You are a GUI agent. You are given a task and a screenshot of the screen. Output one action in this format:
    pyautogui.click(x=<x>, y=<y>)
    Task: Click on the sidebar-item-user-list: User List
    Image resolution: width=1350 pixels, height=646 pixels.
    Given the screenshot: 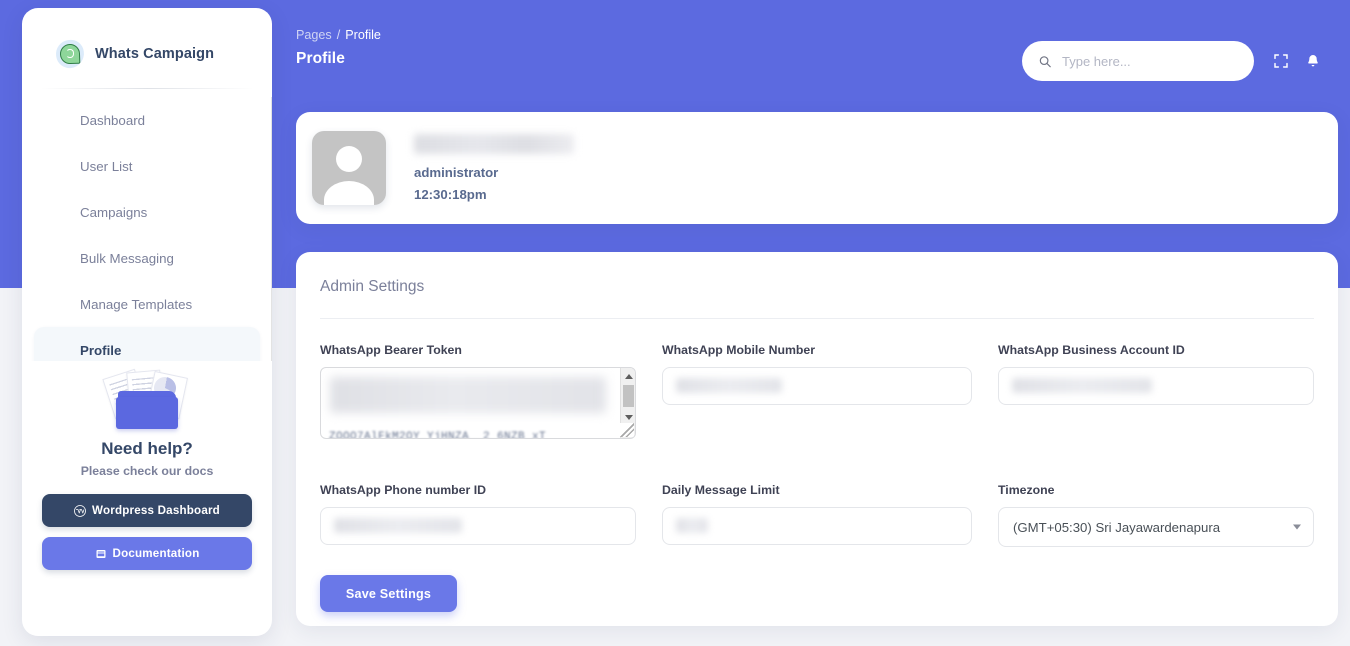 What is the action you would take?
    pyautogui.click(x=147, y=166)
    